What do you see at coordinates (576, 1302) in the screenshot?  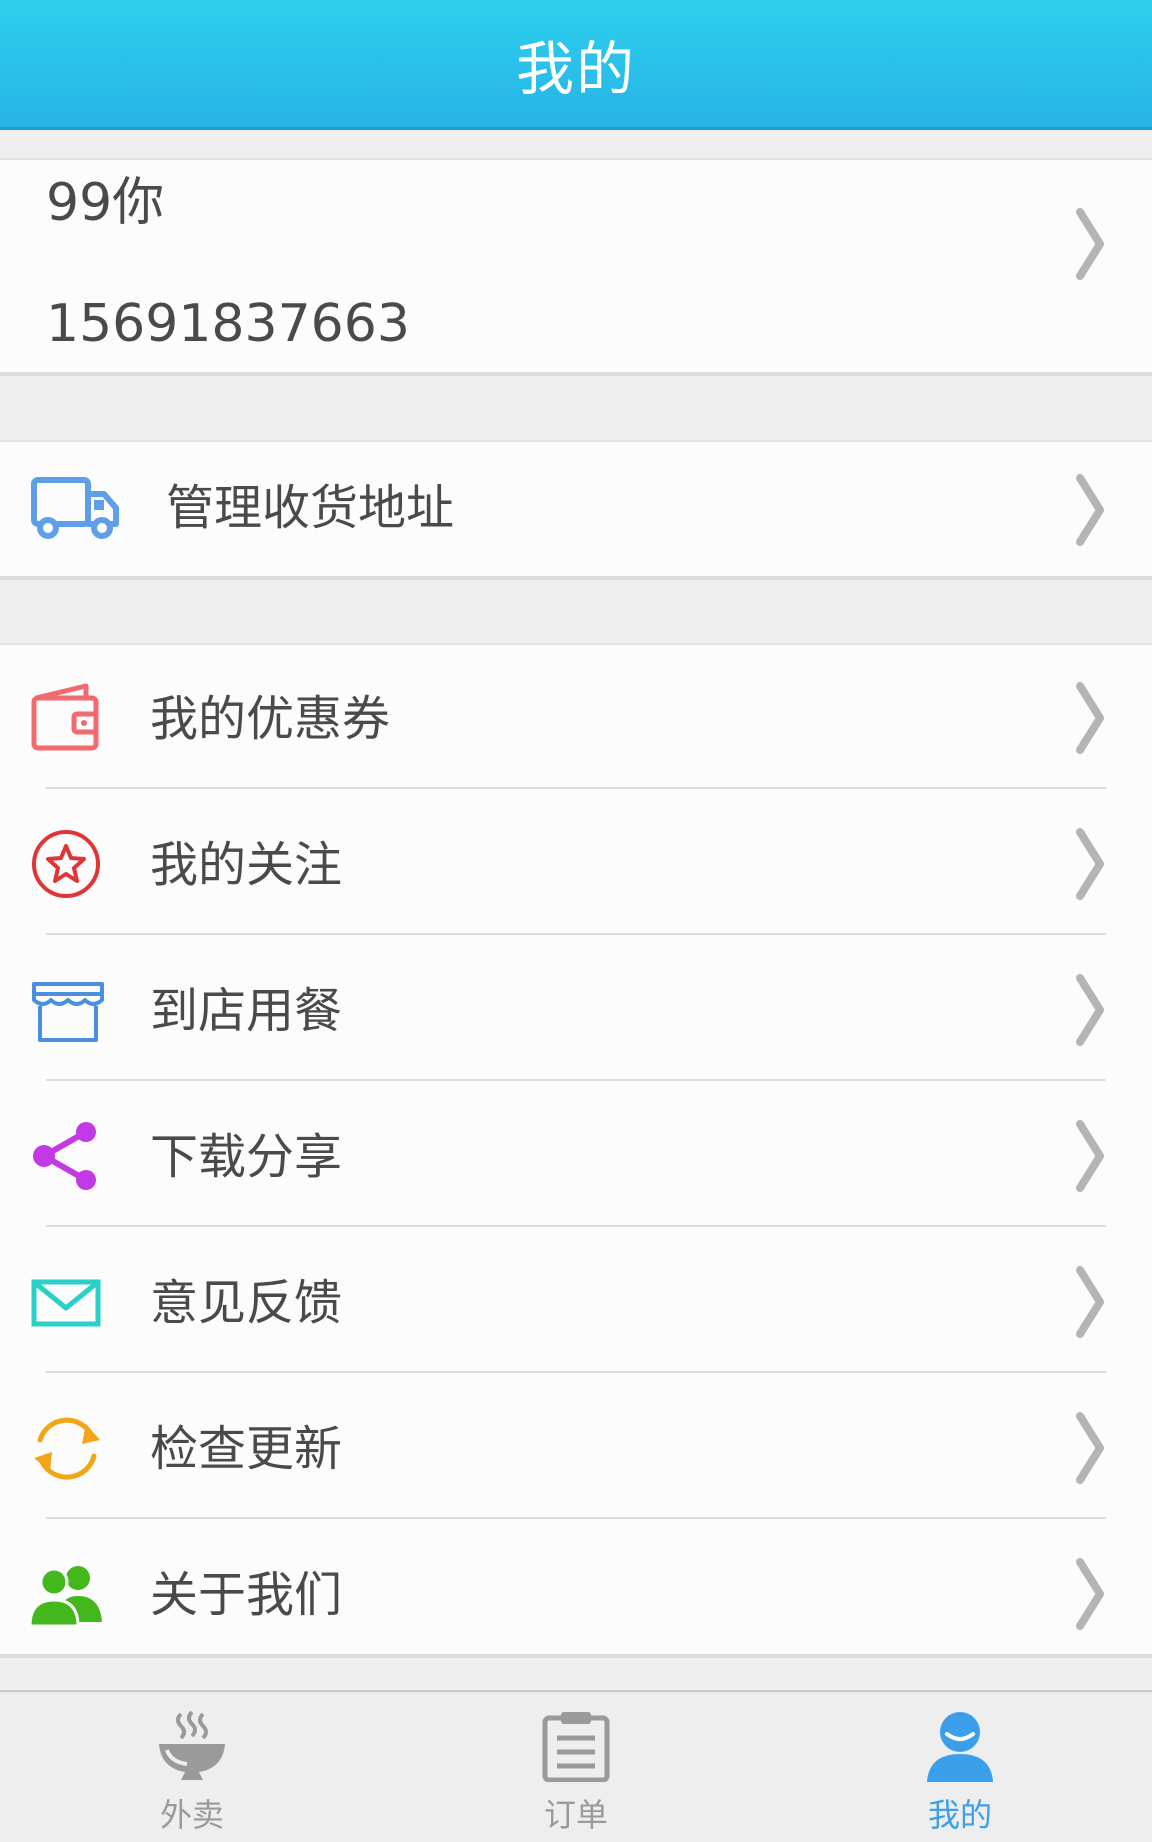 I see `menu-item-feedback: 意见反馈` at bounding box center [576, 1302].